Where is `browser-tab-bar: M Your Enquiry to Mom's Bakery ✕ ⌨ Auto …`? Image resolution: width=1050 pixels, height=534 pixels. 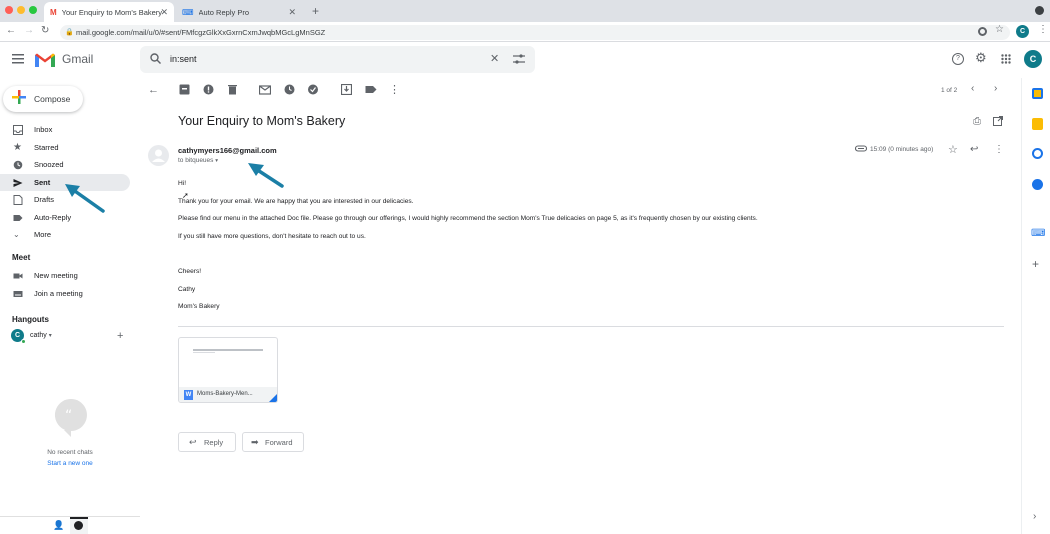 browser-tab-bar: M Your Enquiry to Mom's Bakery ✕ ⌨ Auto … is located at coordinates (525, 11).